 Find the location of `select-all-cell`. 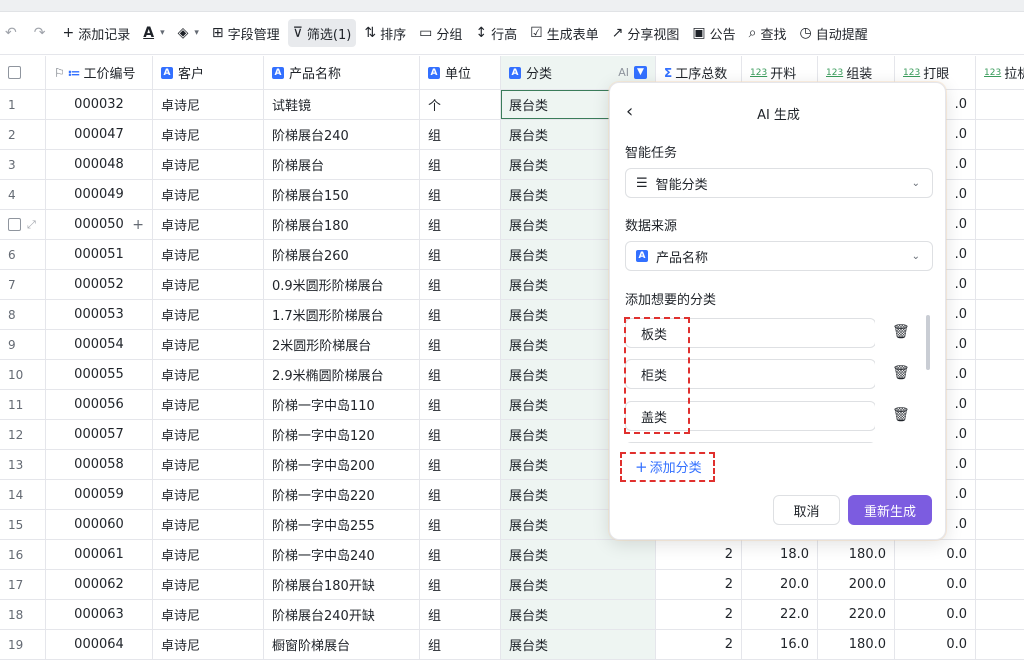

select-all-cell is located at coordinates (23, 72).